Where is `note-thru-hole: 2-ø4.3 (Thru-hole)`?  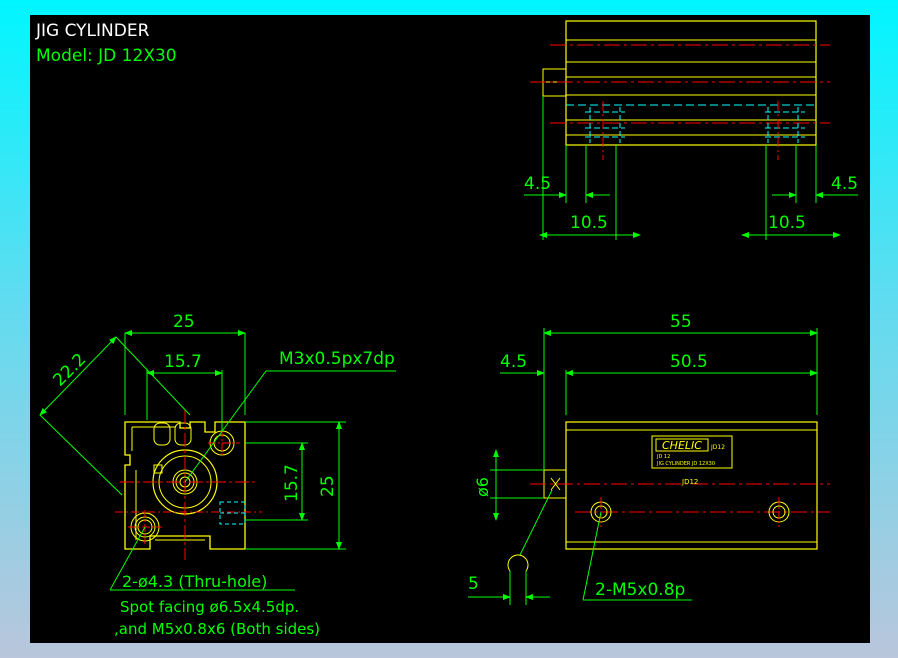
note-thru-hole: 2-ø4.3 (Thru-hole) is located at coordinates (194, 581).